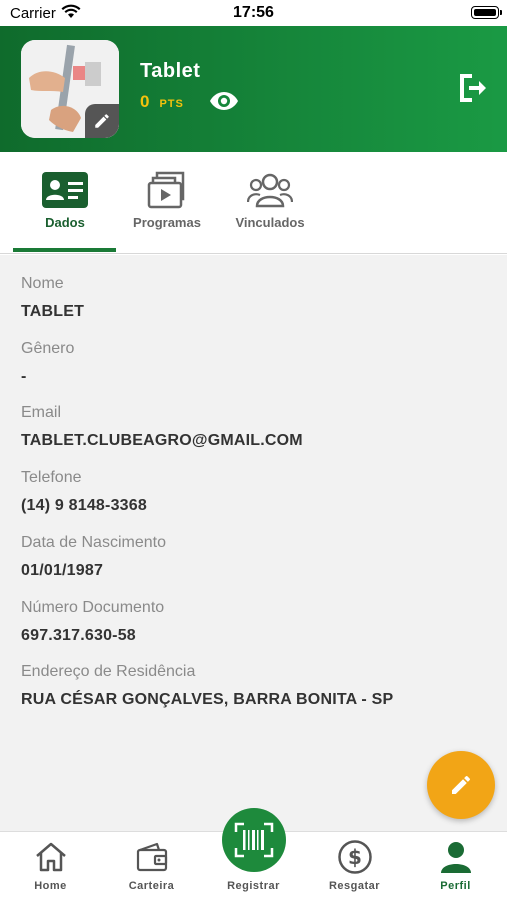  Describe the element at coordinates (207, 699) in the screenshot. I see `field-value: RUA CÉSAR GONÇALVES, BARRA BONITA - SP` at that location.